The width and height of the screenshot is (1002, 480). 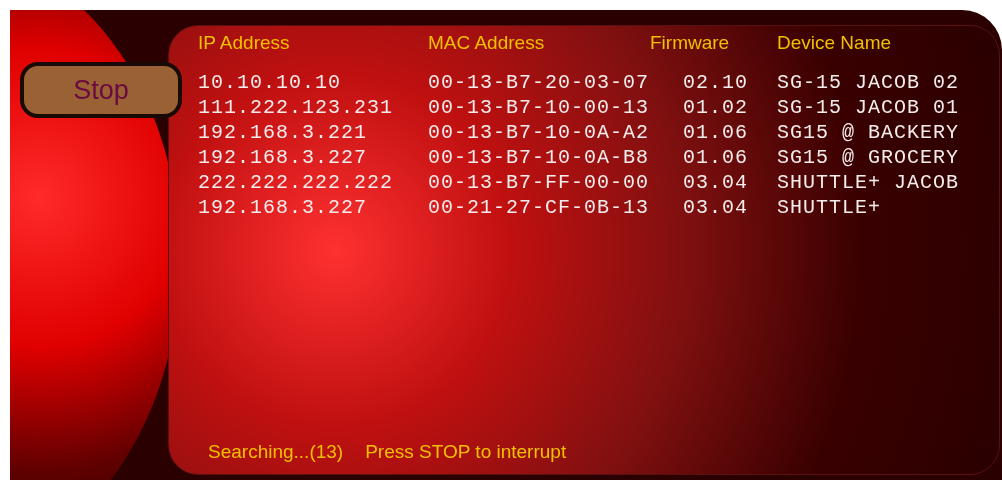 I want to click on table-cell: 00-13-B7-10-0A-A2, so click(x=539, y=132).